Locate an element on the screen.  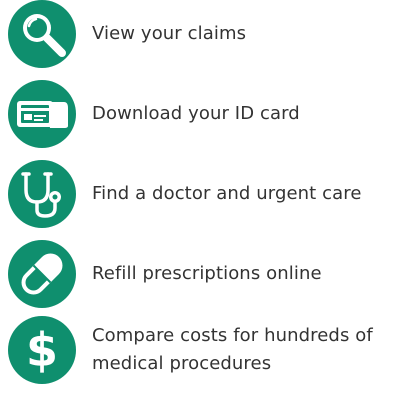
feature-download-id-card: Download your ID card is located at coordinates (154, 114).